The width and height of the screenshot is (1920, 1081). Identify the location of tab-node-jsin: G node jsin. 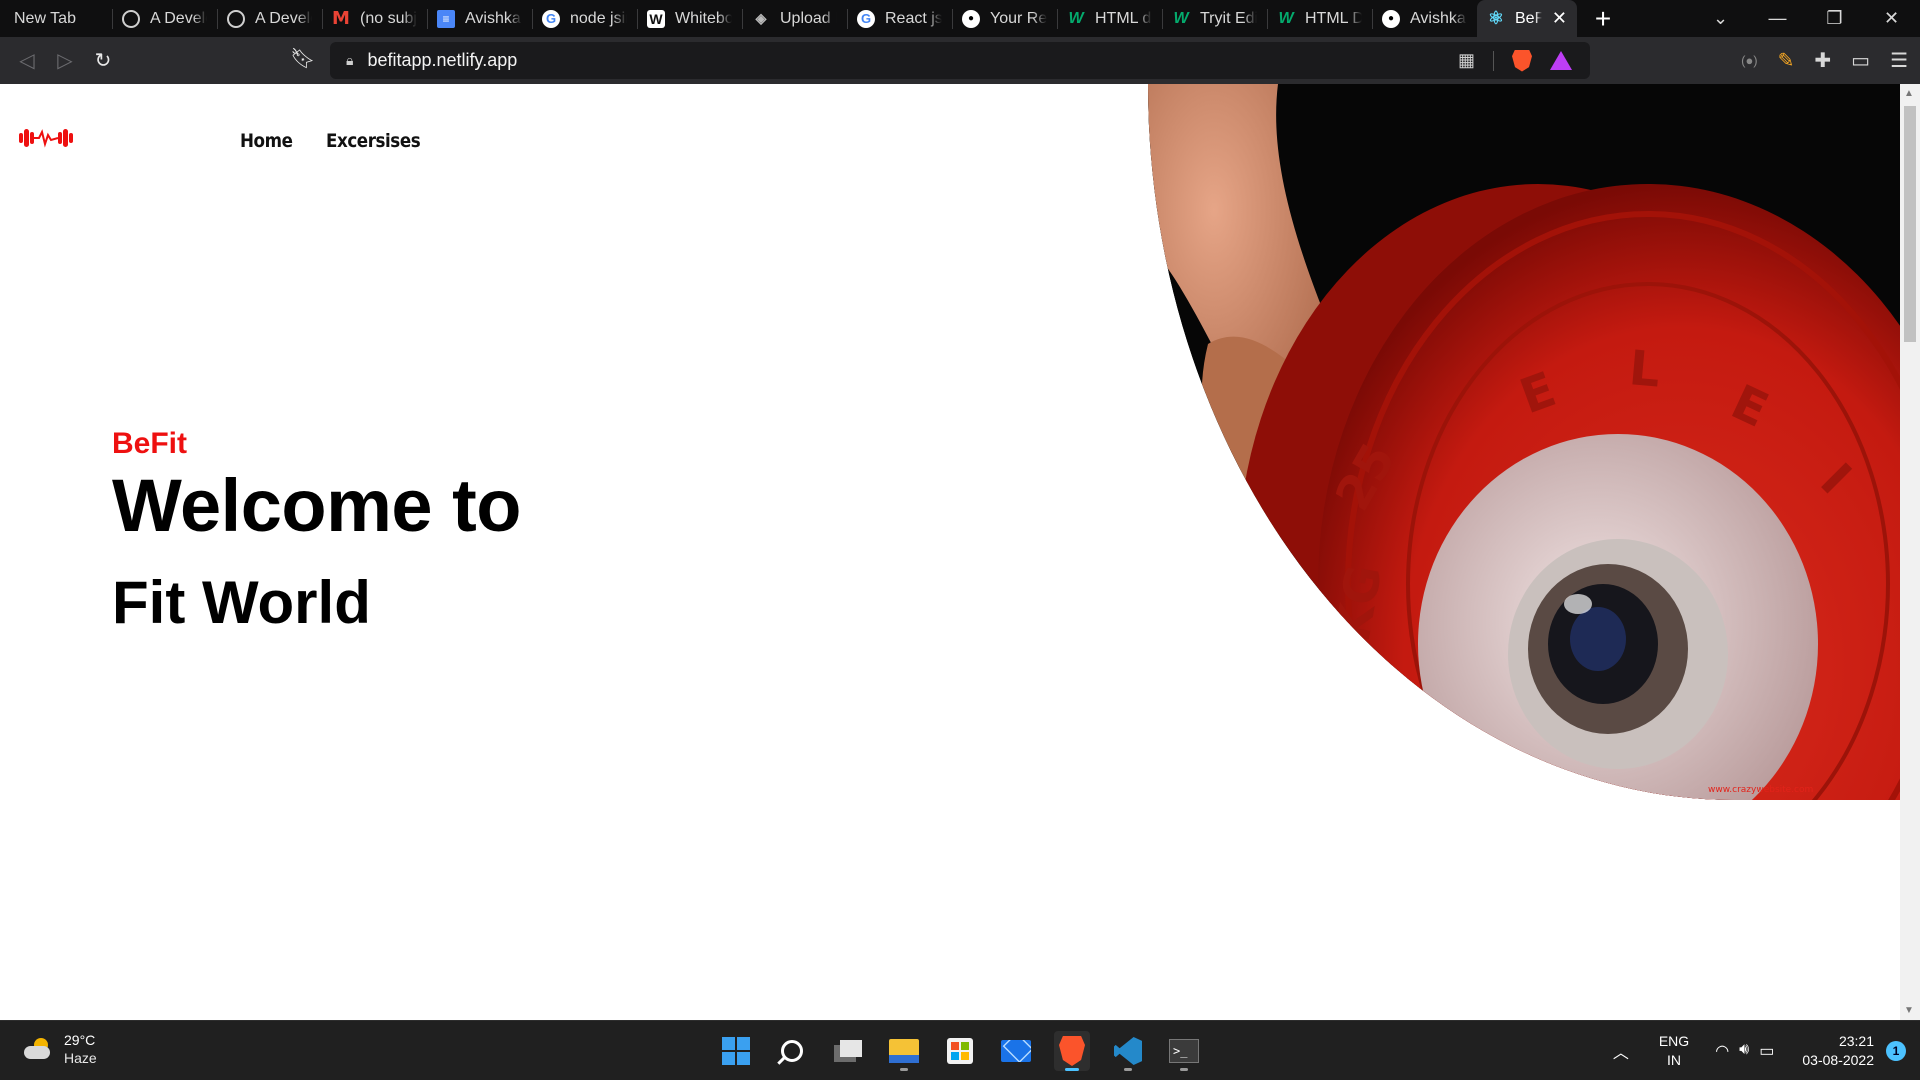
(584, 18).